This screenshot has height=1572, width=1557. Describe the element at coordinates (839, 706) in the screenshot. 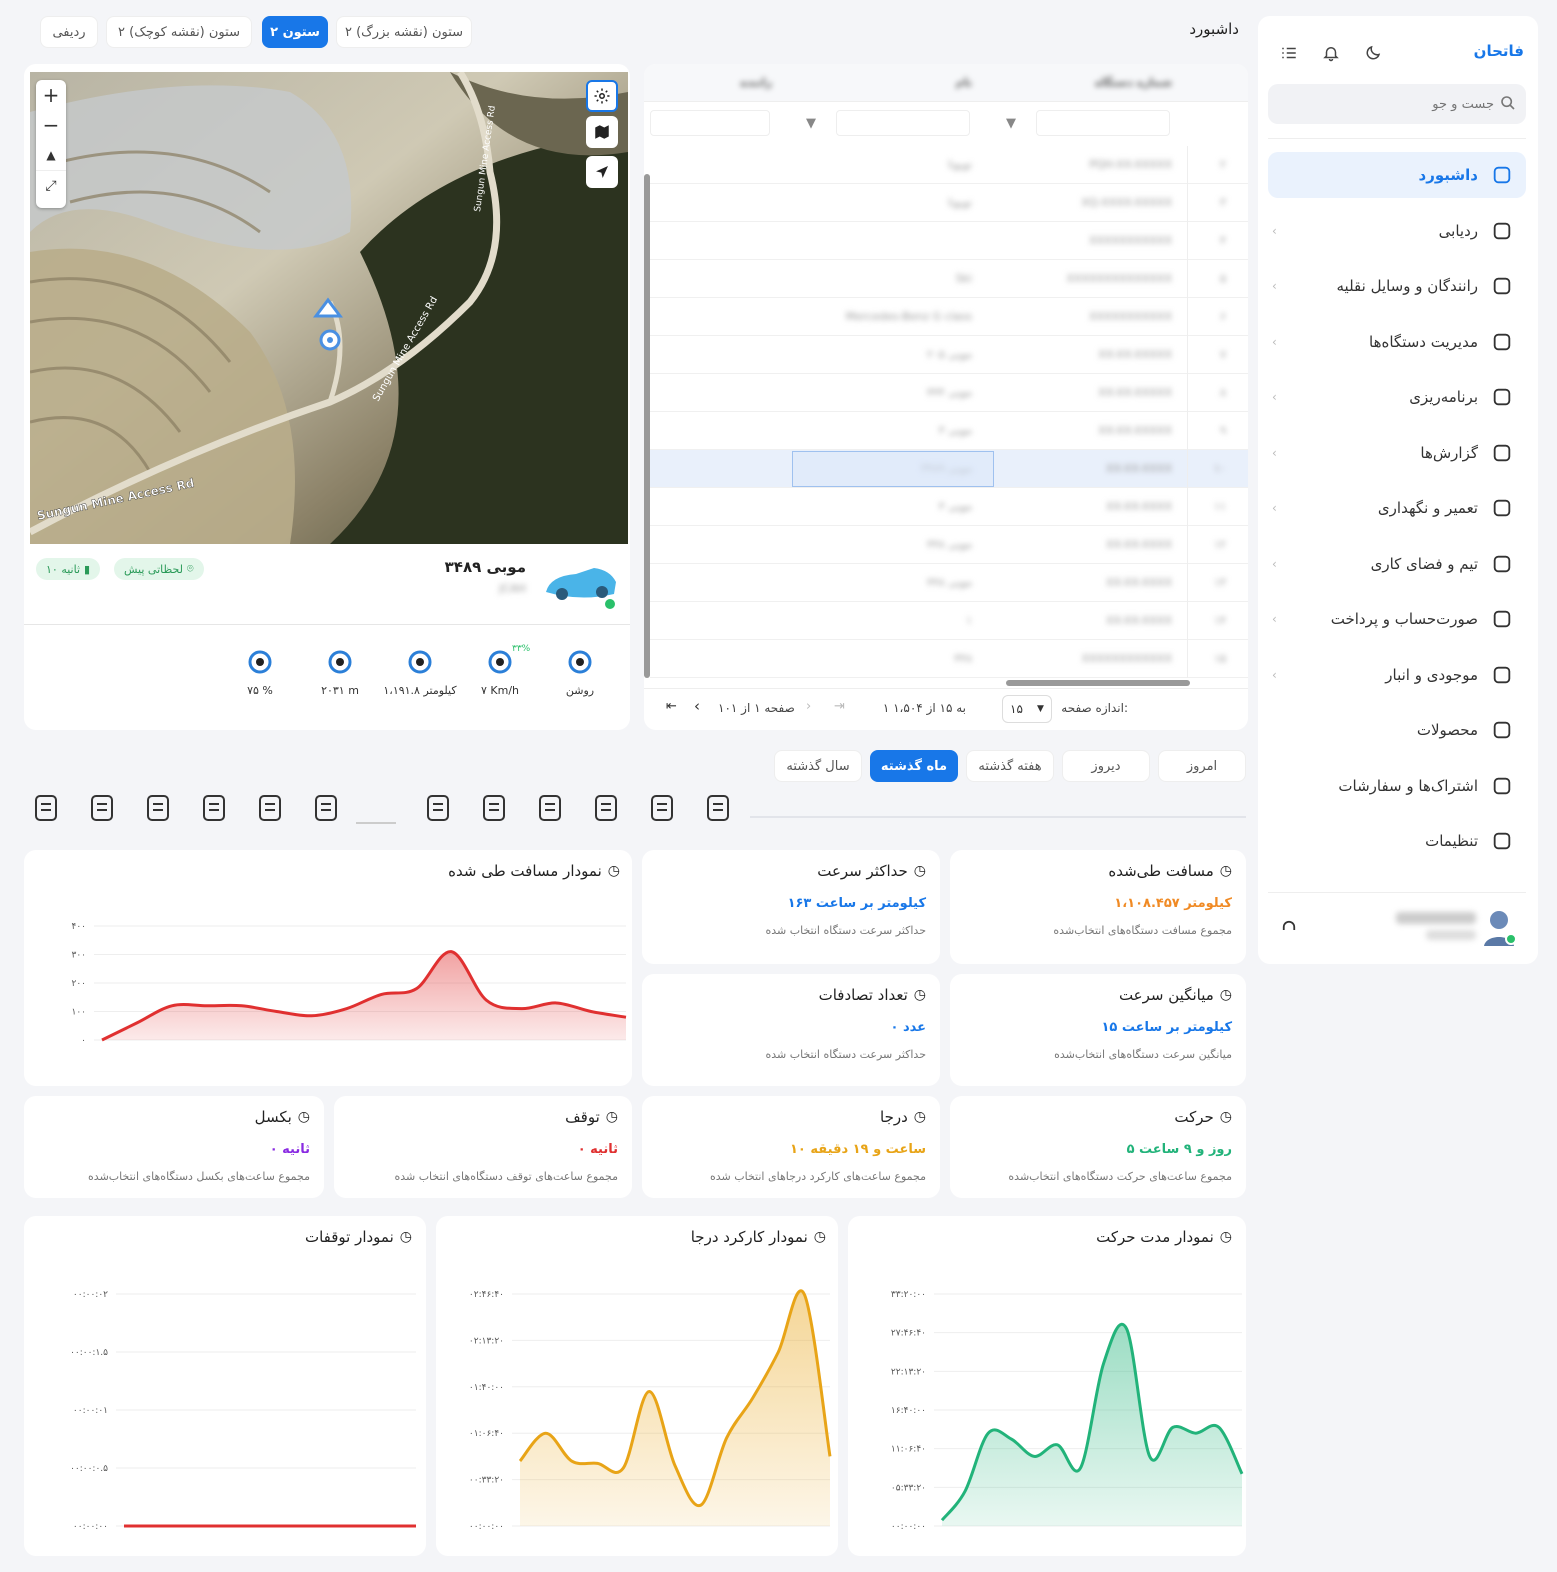

I see `last-page-icon: ⇥` at that location.